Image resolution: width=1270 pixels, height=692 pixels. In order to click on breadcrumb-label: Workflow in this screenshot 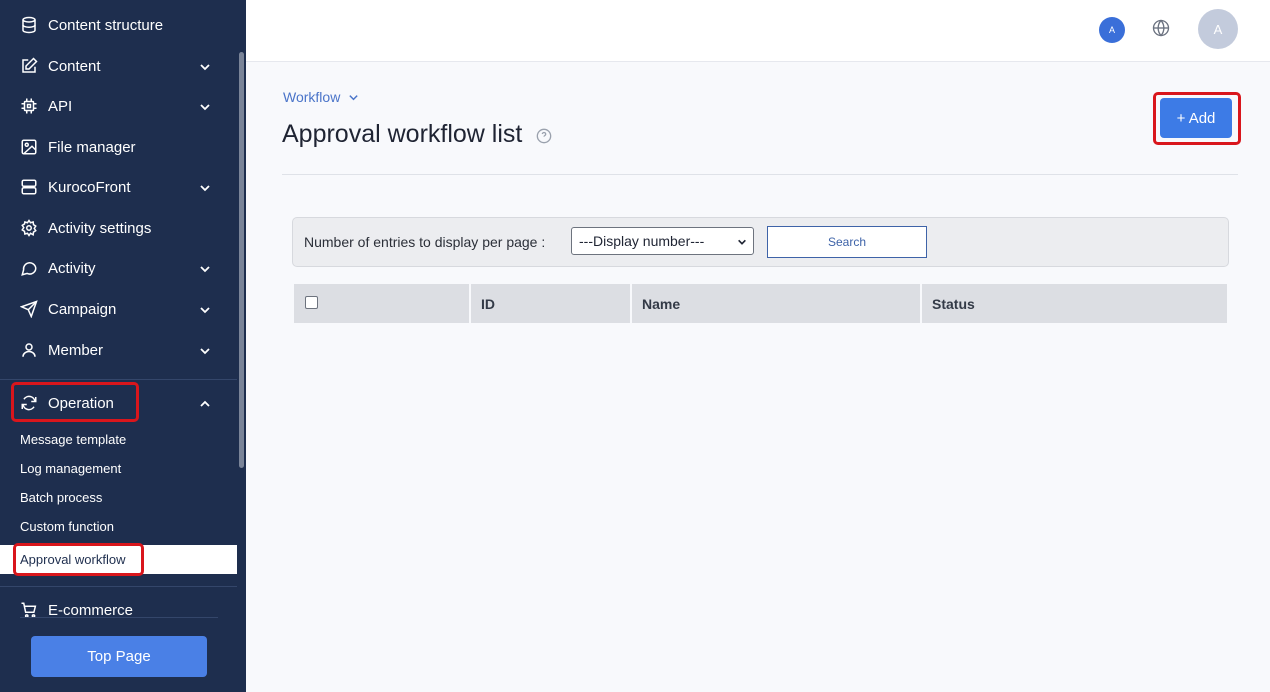, I will do `click(312, 97)`.